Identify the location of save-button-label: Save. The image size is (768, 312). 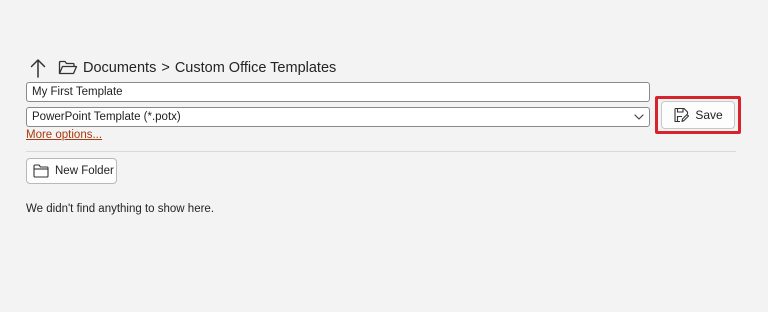
(709, 115).